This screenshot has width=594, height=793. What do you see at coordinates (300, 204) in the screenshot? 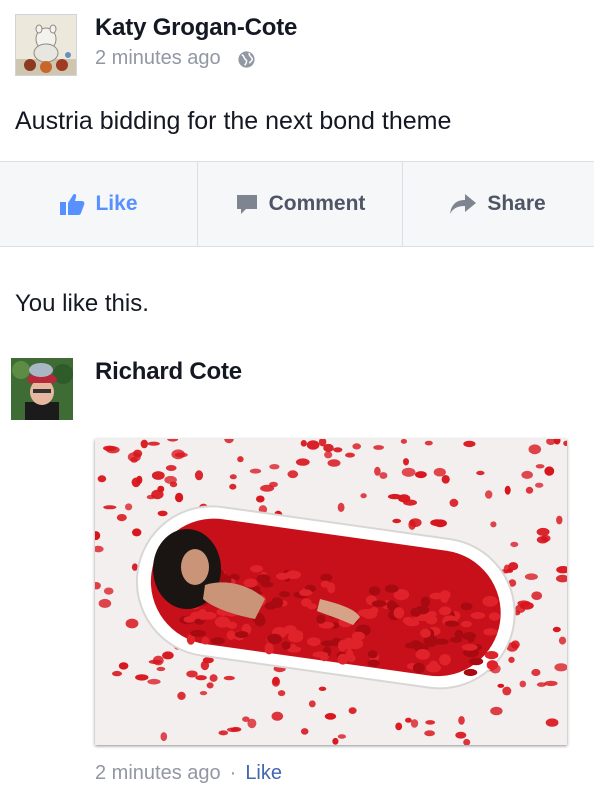
I see `comment-button: Comment` at bounding box center [300, 204].